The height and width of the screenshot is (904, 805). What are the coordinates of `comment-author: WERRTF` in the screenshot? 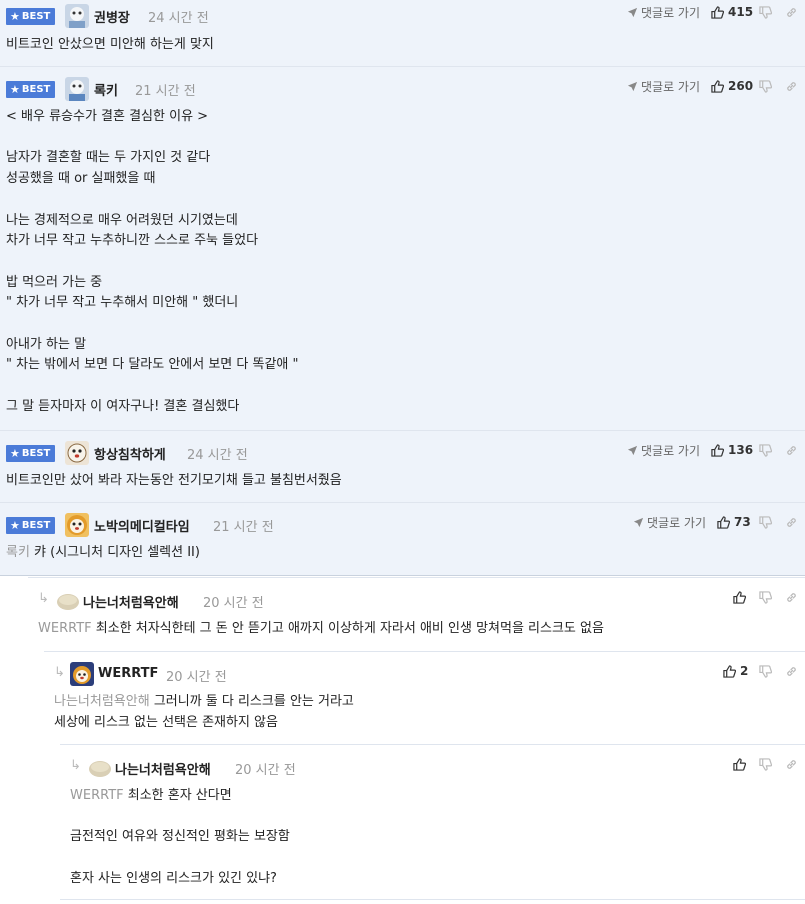 It's located at (128, 673).